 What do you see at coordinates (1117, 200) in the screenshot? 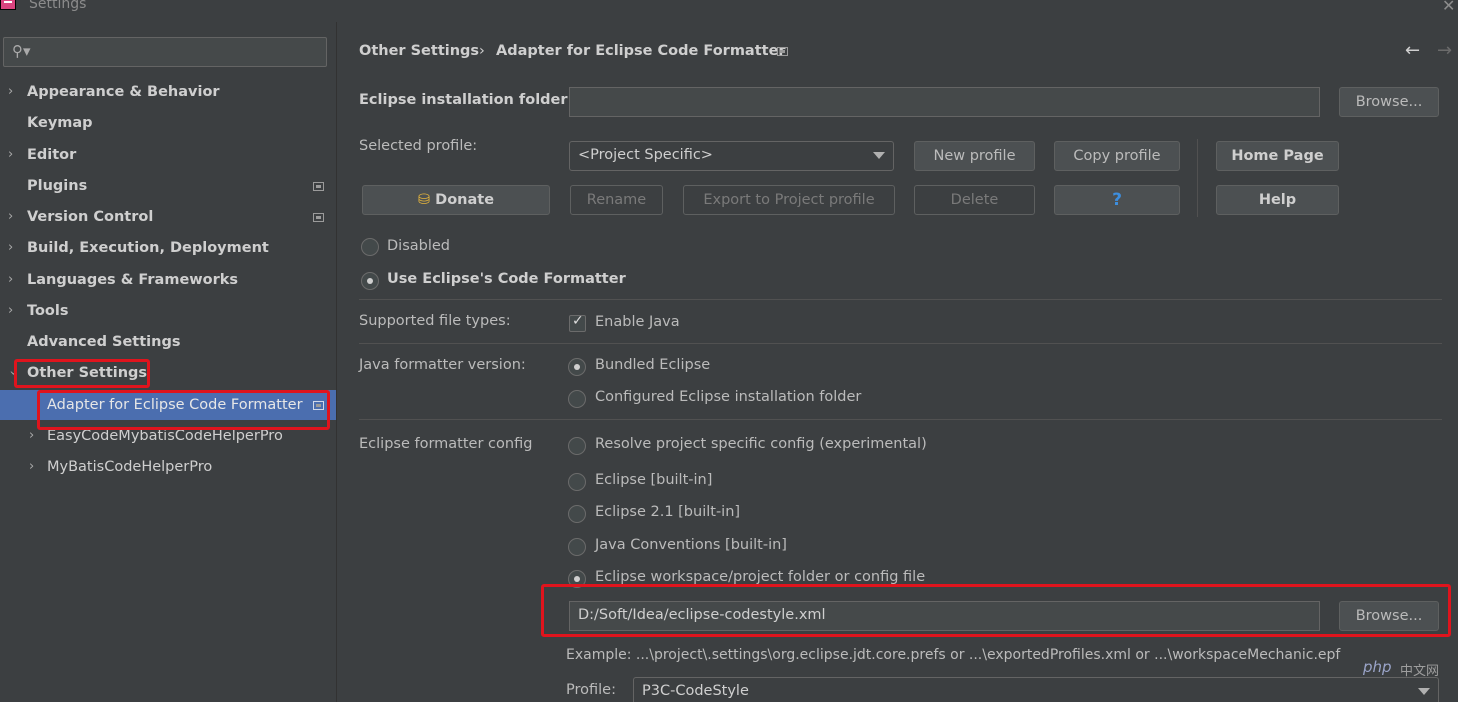
I see `question-button: ?` at bounding box center [1117, 200].